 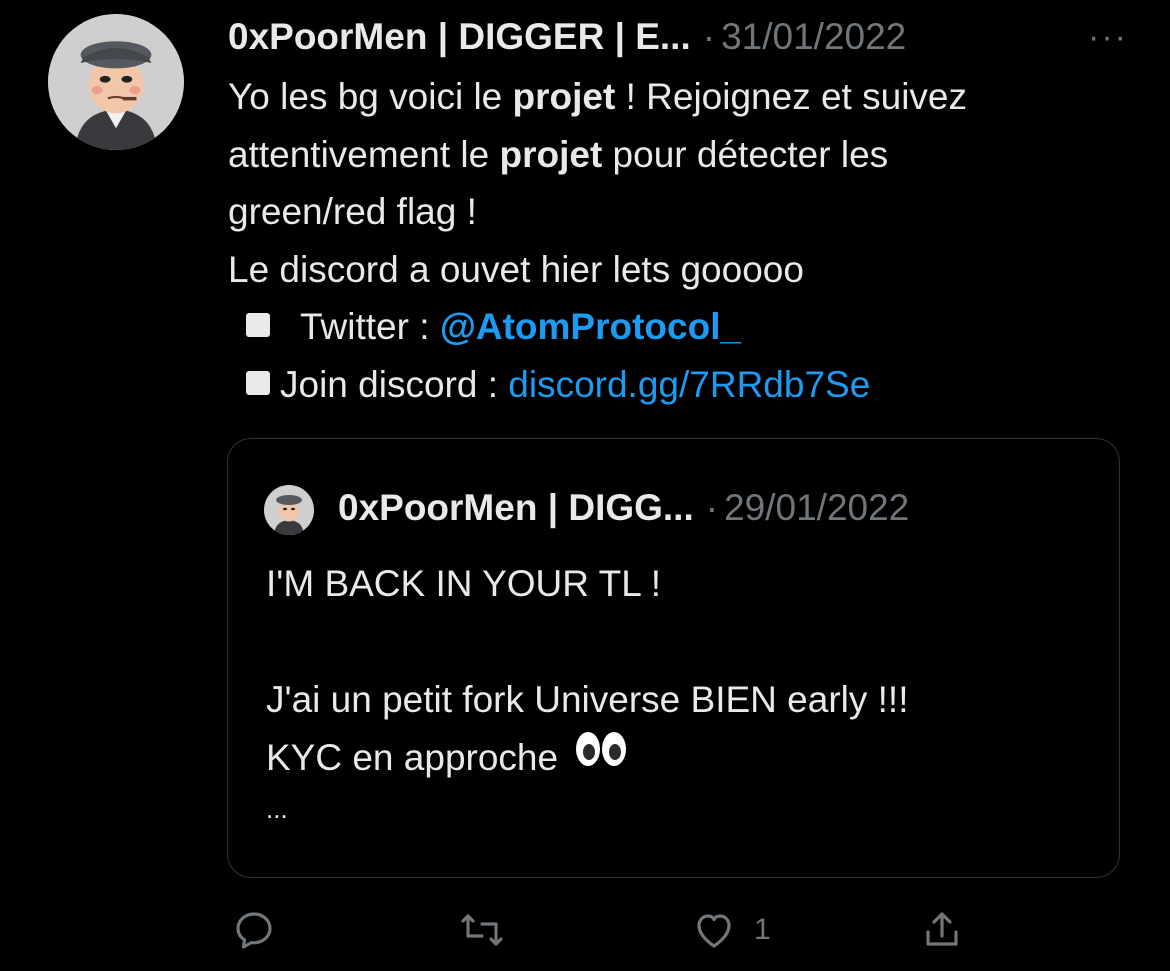 I want to click on tweet-line-5: Twitter : @AtomProtocol_, so click(x=678, y=327).